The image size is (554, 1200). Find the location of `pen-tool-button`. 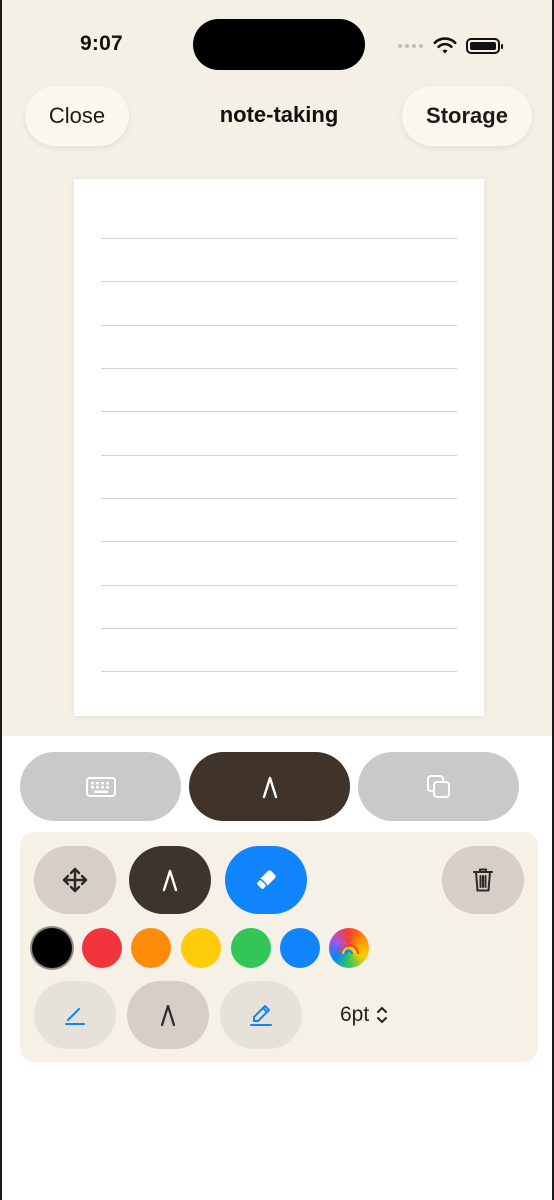

pen-tool-button is located at coordinates (170, 880).